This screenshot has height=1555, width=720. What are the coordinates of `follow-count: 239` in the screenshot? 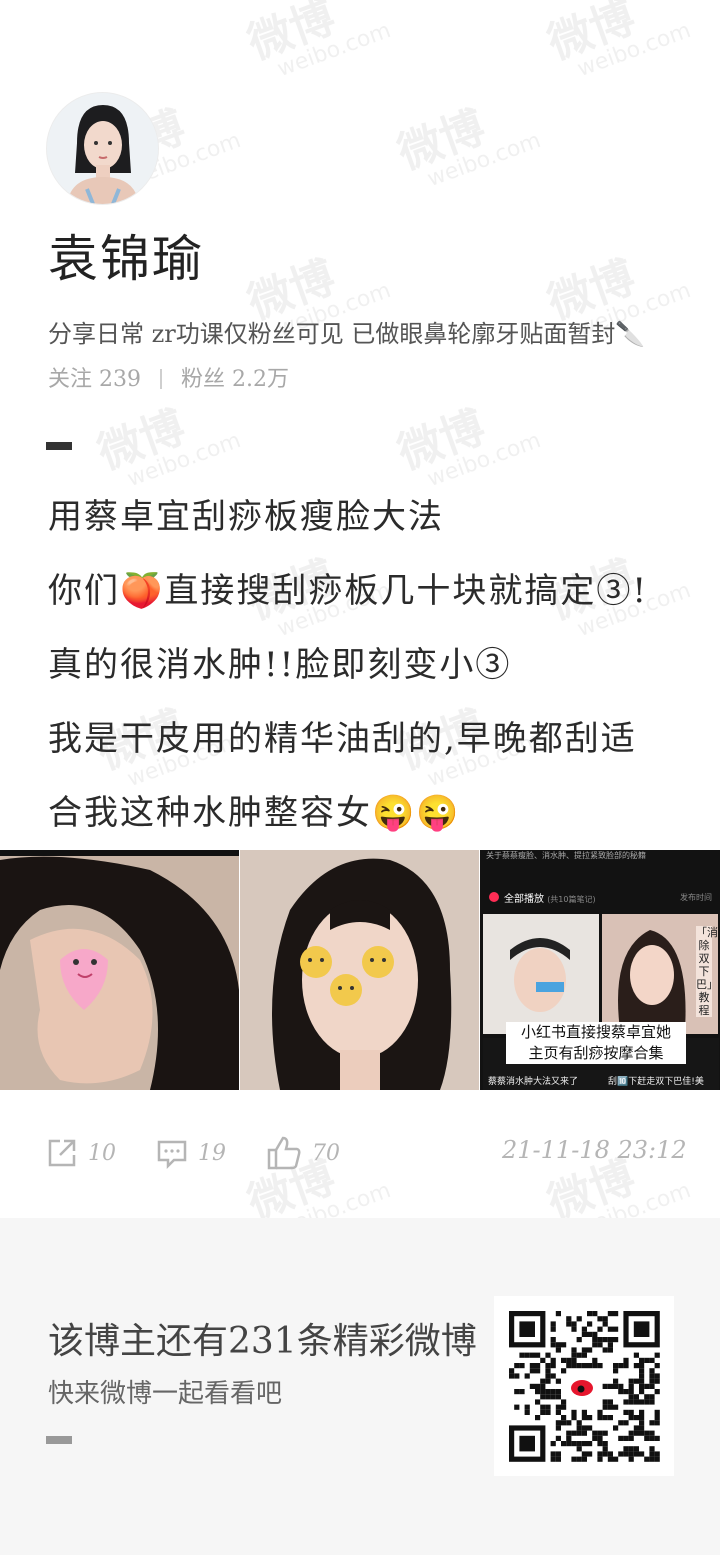 It's located at (120, 379).